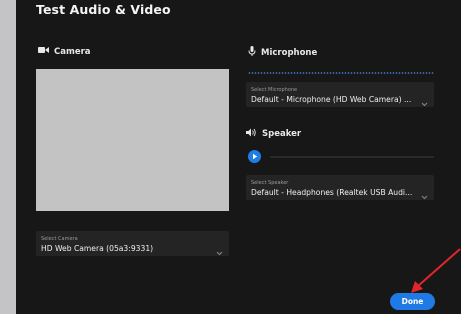  I want to click on microphone-label: Microphone, so click(289, 52).